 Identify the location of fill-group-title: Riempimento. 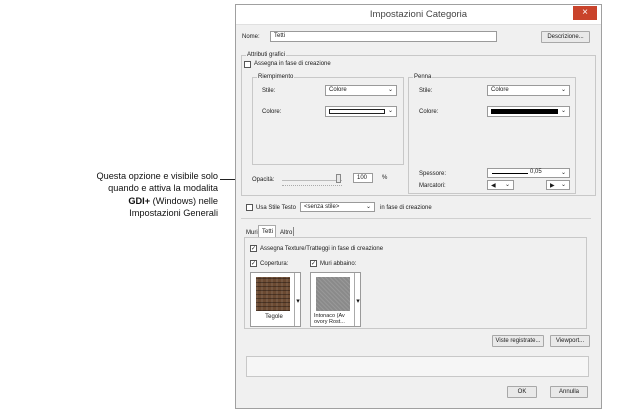
(276, 77).